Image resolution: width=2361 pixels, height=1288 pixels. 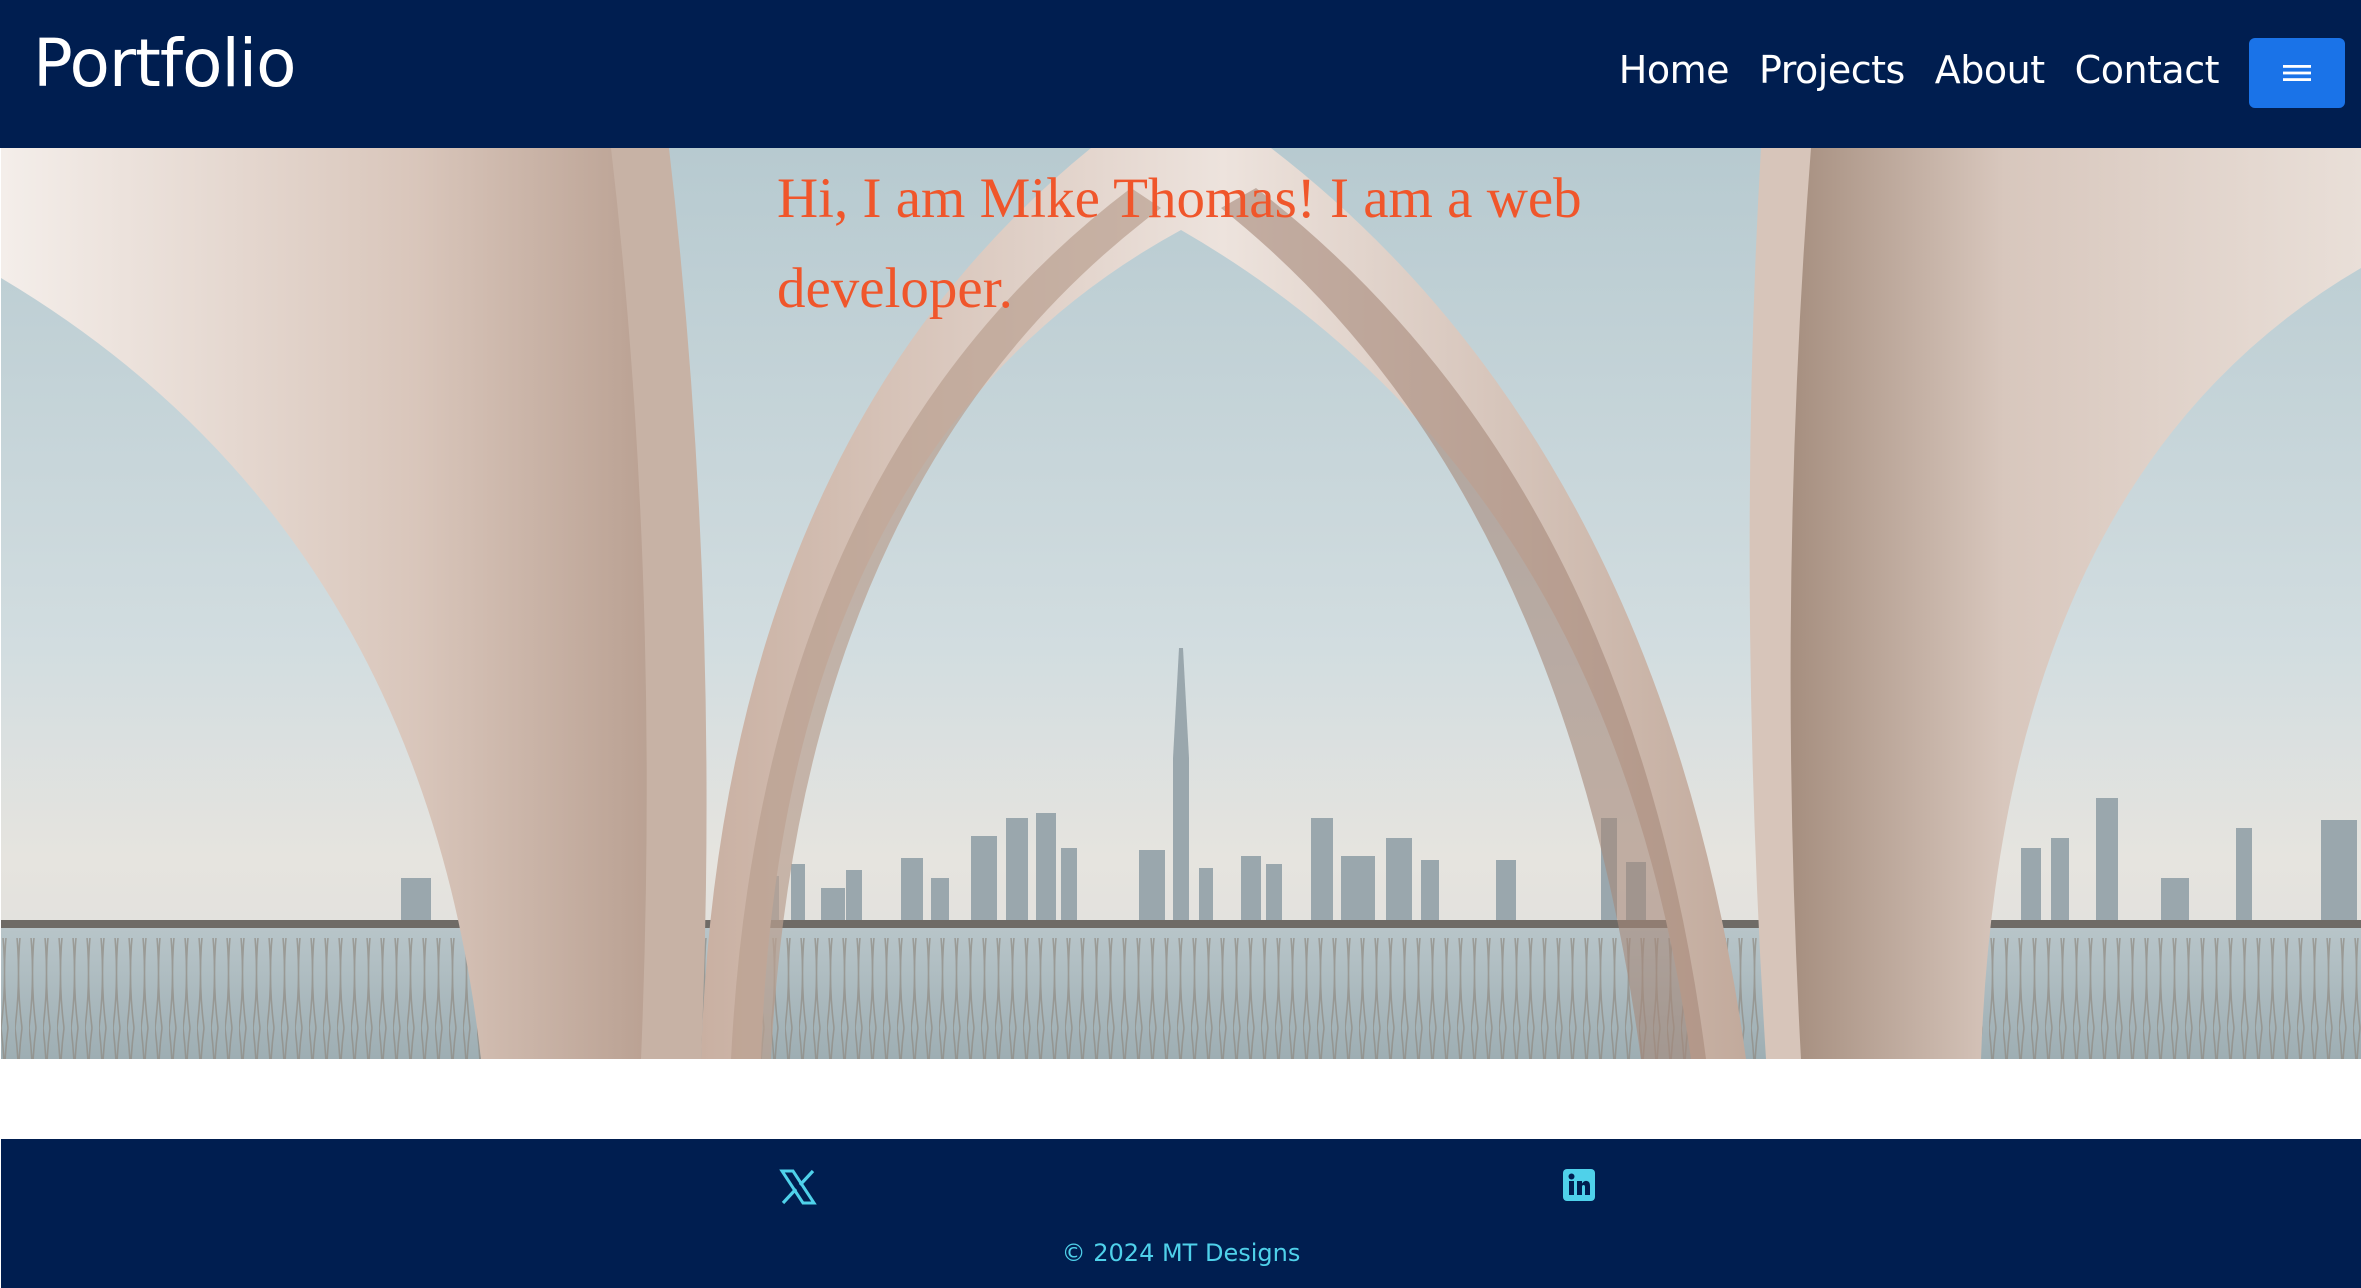 I want to click on x-logo-icon, so click(x=798, y=1187).